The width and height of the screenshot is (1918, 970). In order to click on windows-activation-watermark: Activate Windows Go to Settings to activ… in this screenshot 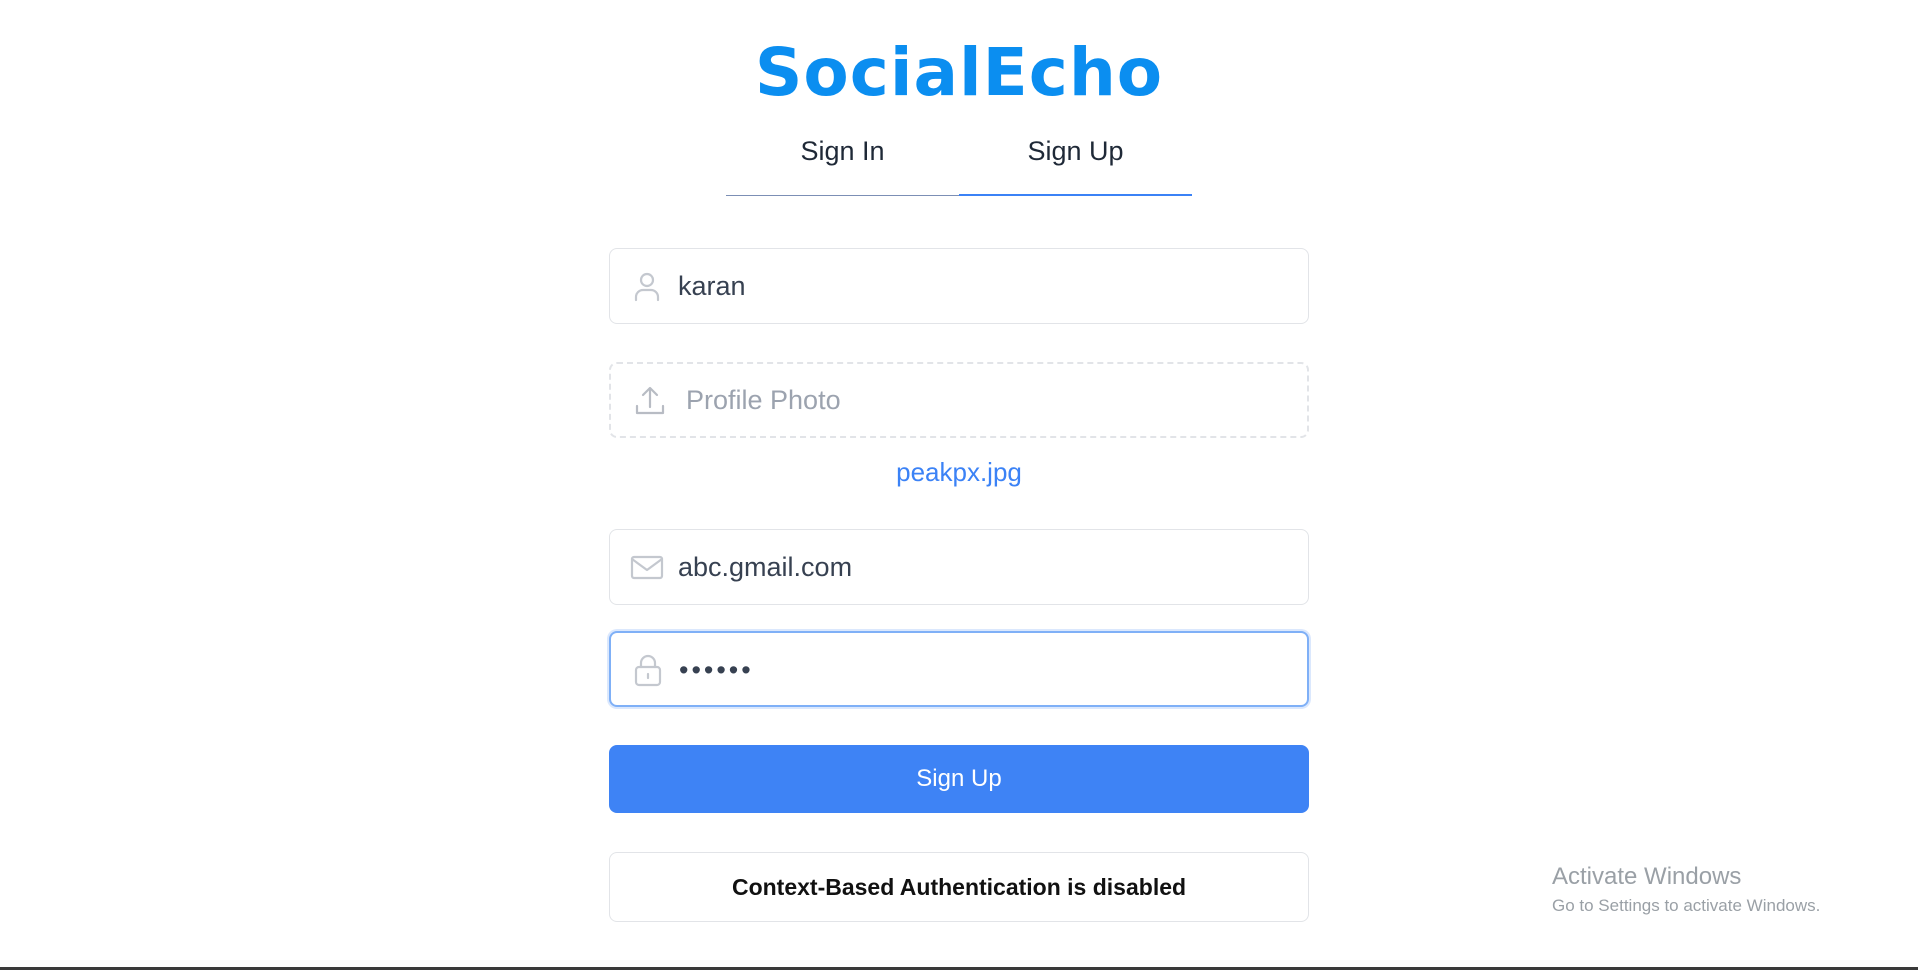, I will do `click(1686, 891)`.